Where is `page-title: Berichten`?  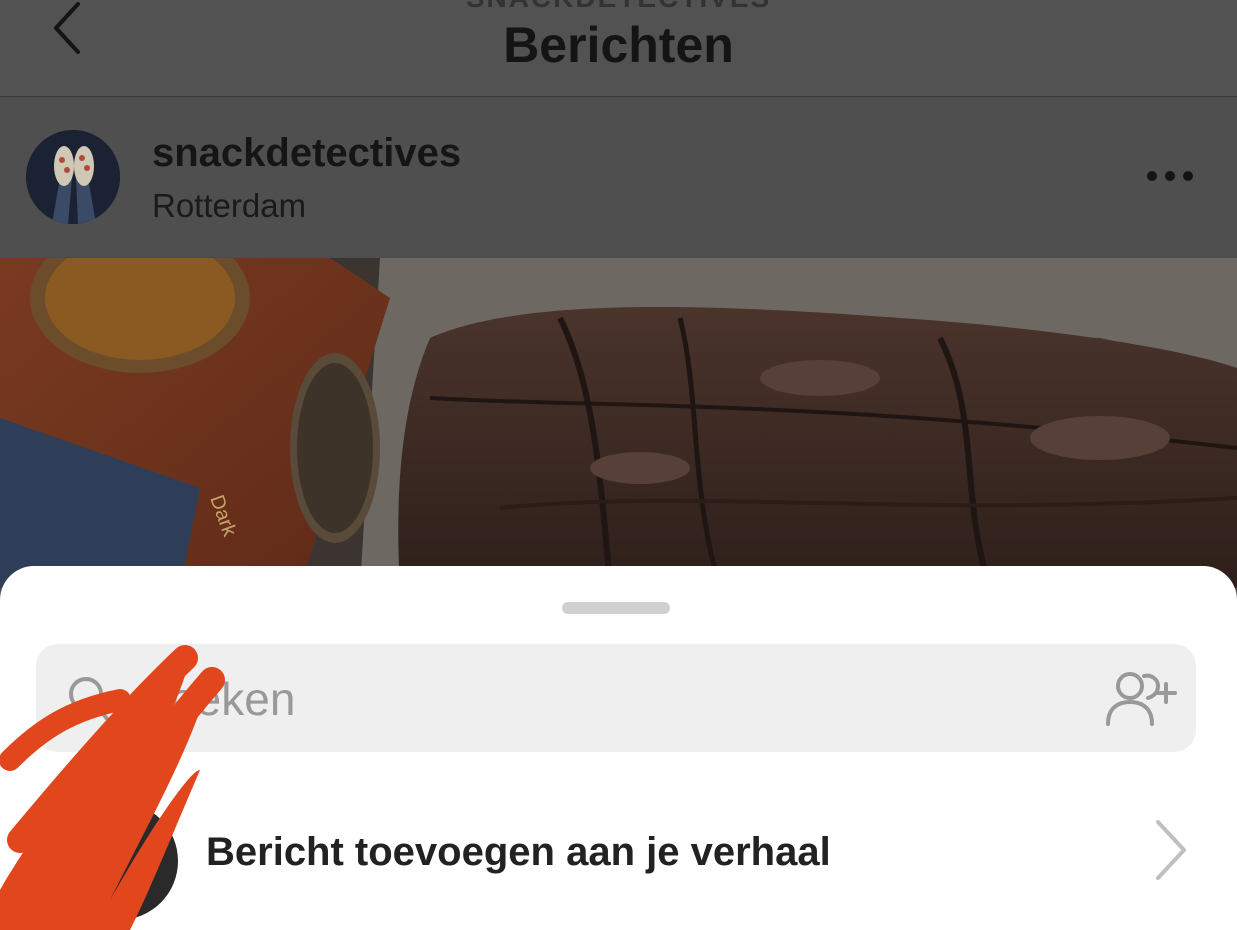 page-title: Berichten is located at coordinates (618, 45).